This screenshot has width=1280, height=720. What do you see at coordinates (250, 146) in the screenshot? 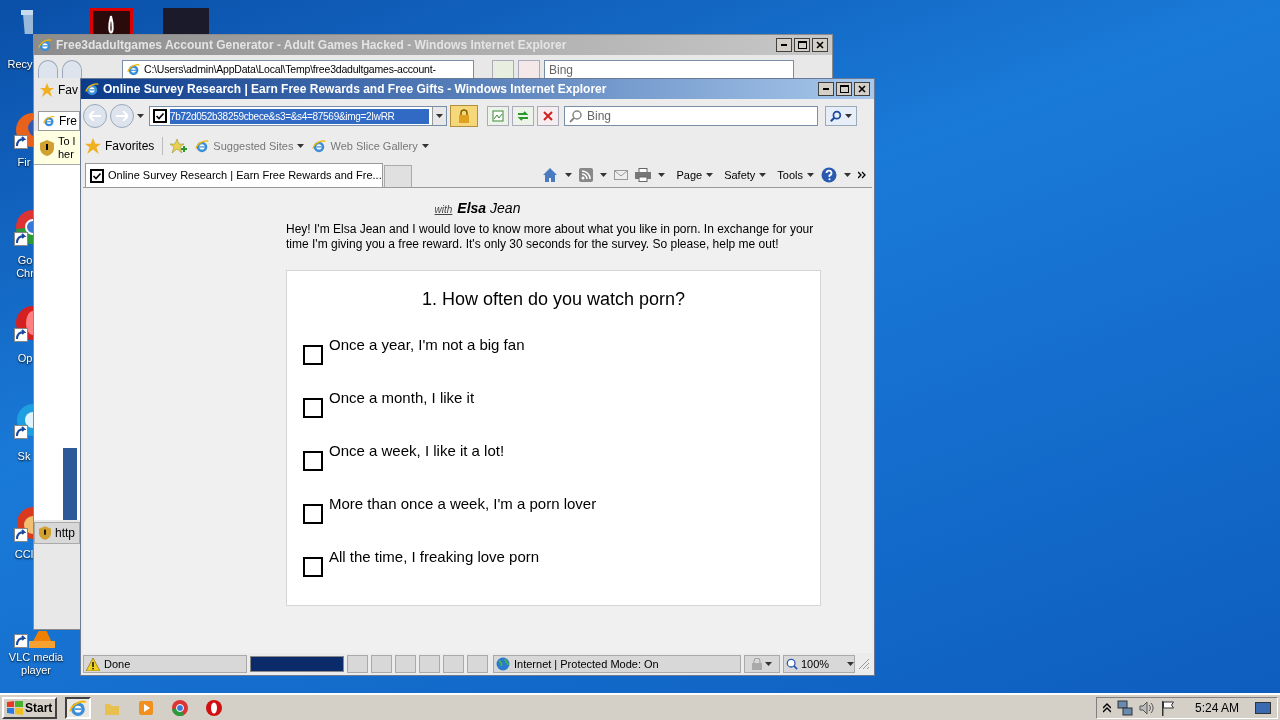
I see `favorites-bar-link: Suggested Sites` at bounding box center [250, 146].